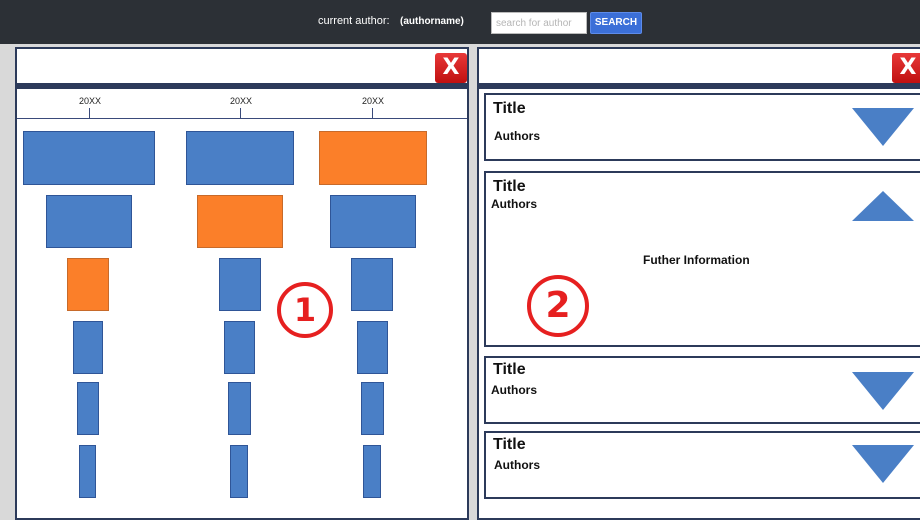 The width and height of the screenshot is (920, 520). What do you see at coordinates (906, 68) in the screenshot?
I see `close-list-button: X` at bounding box center [906, 68].